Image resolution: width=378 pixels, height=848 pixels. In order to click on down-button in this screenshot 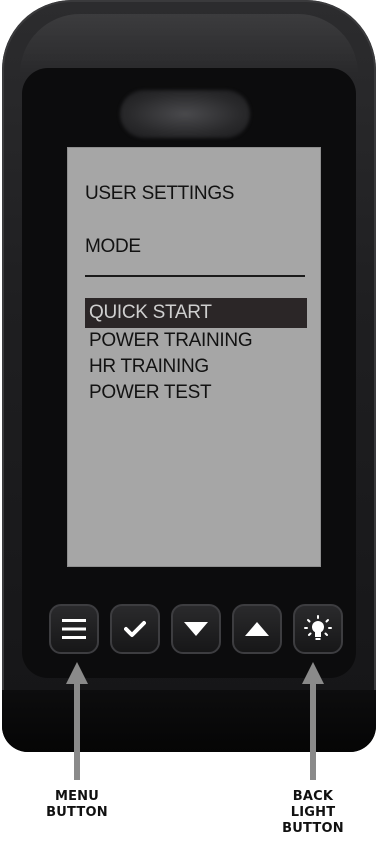, I will do `click(196, 629)`.